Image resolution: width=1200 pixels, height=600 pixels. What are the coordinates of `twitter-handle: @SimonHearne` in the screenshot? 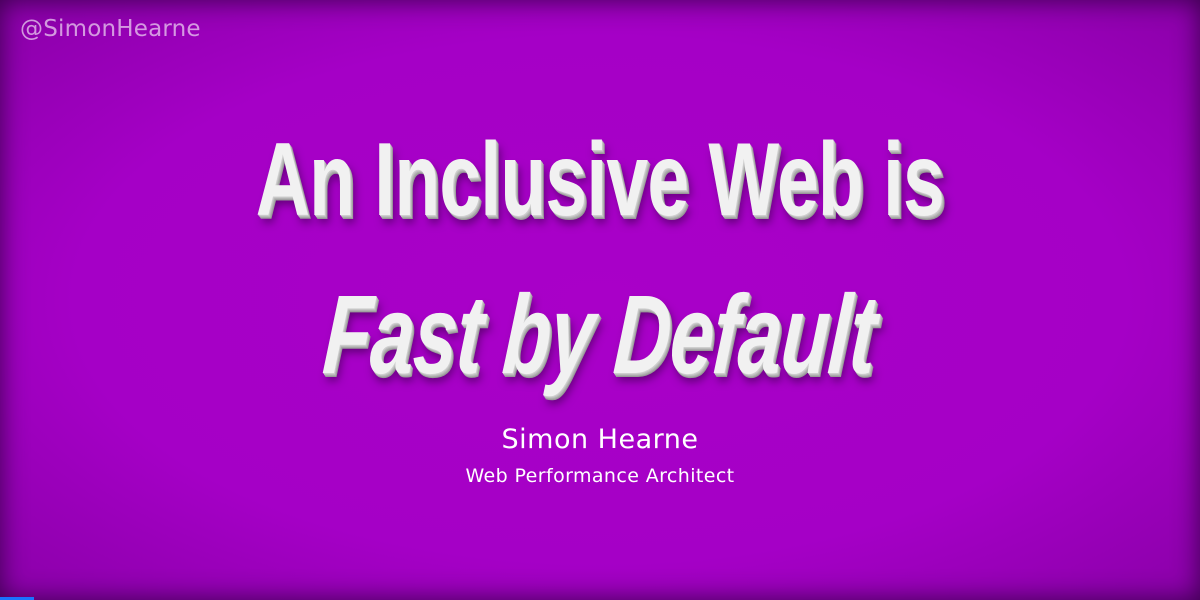 It's located at (110, 29).